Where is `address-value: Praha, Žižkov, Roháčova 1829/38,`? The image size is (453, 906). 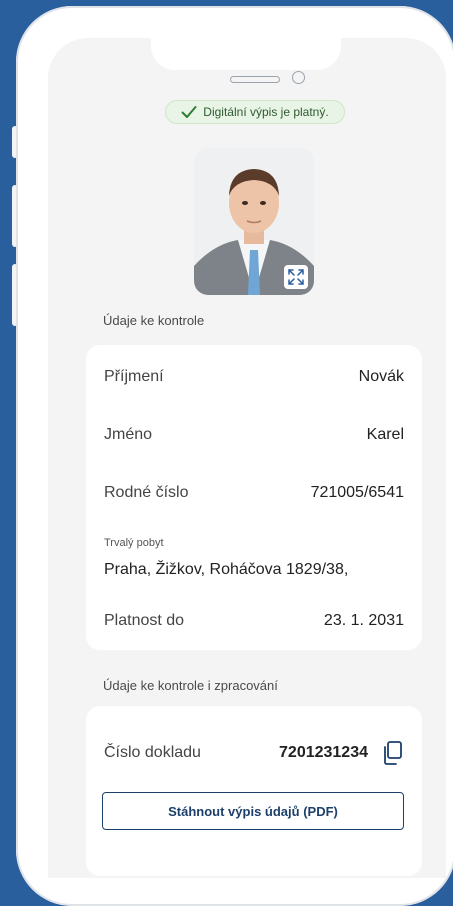
address-value: Praha, Žižkov, Roháčova 1829/38, is located at coordinates (226, 569).